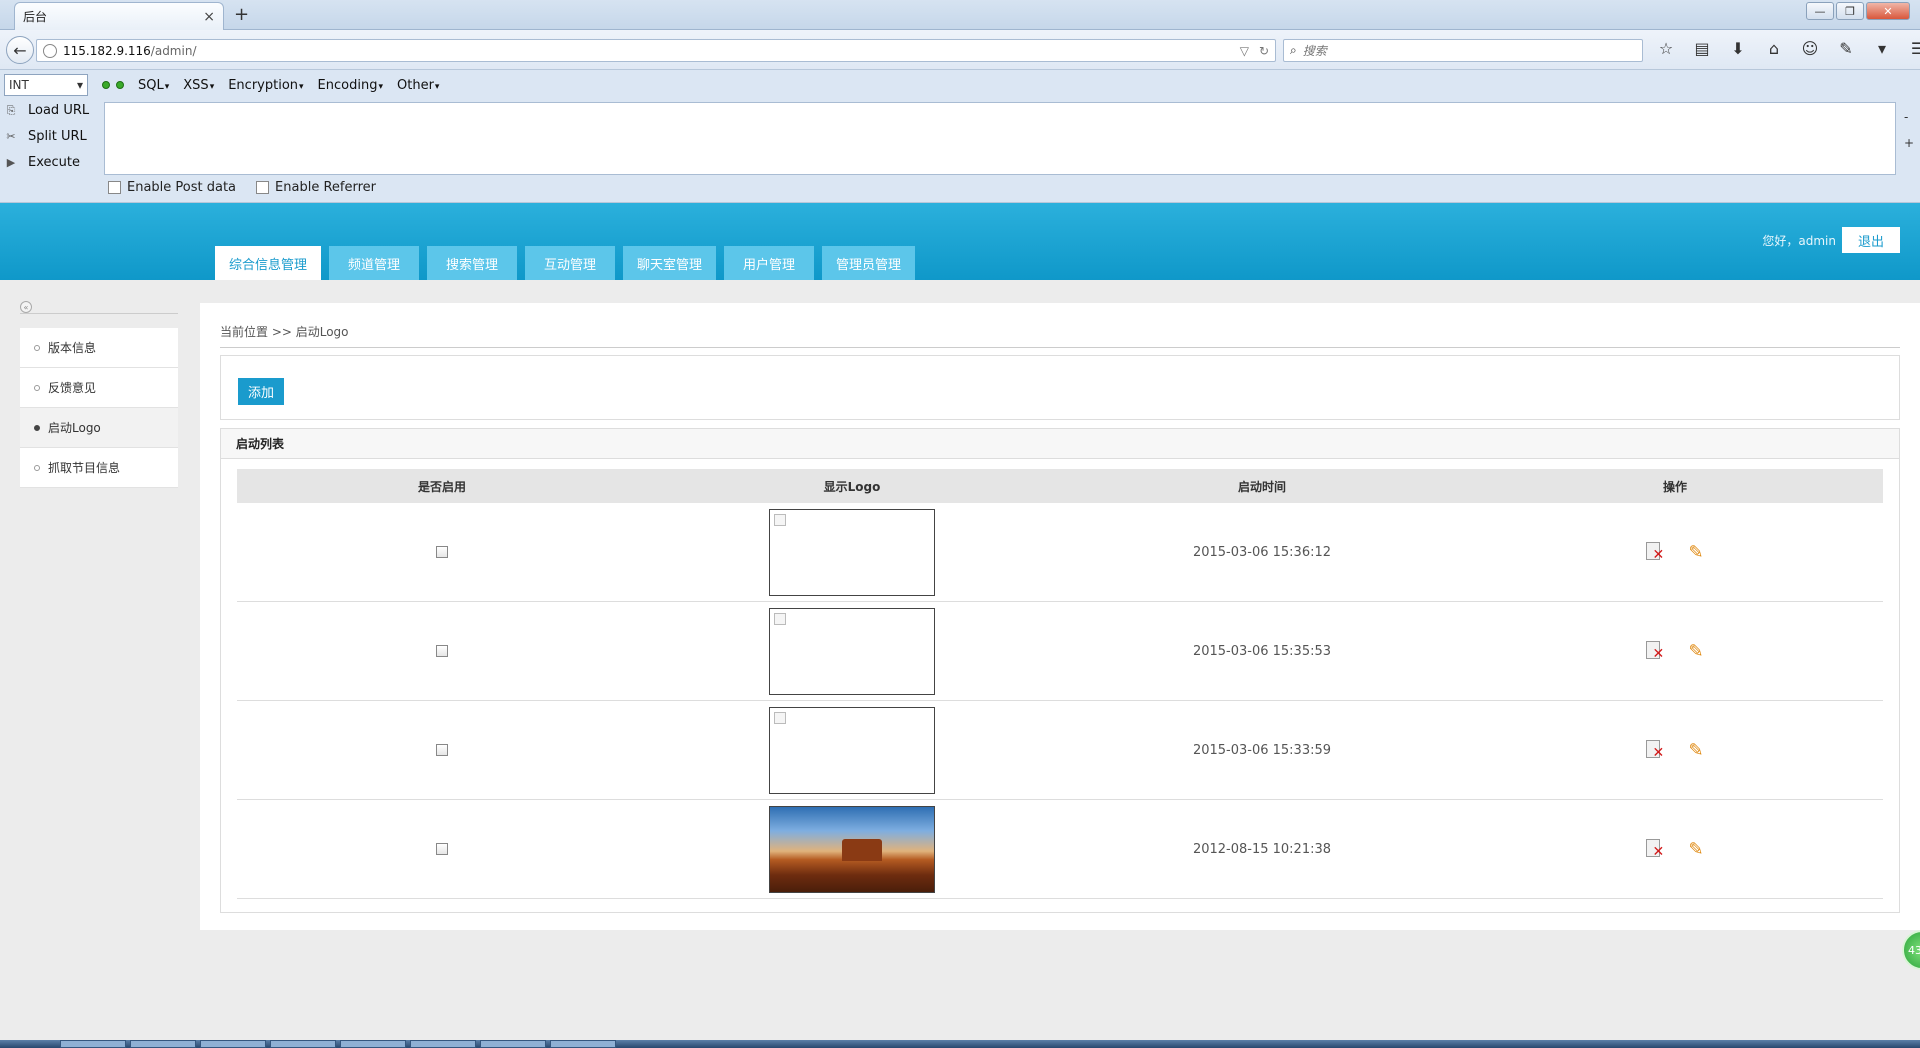 The width and height of the screenshot is (1920, 1048). I want to click on menu-encoding: Encoding, so click(350, 85).